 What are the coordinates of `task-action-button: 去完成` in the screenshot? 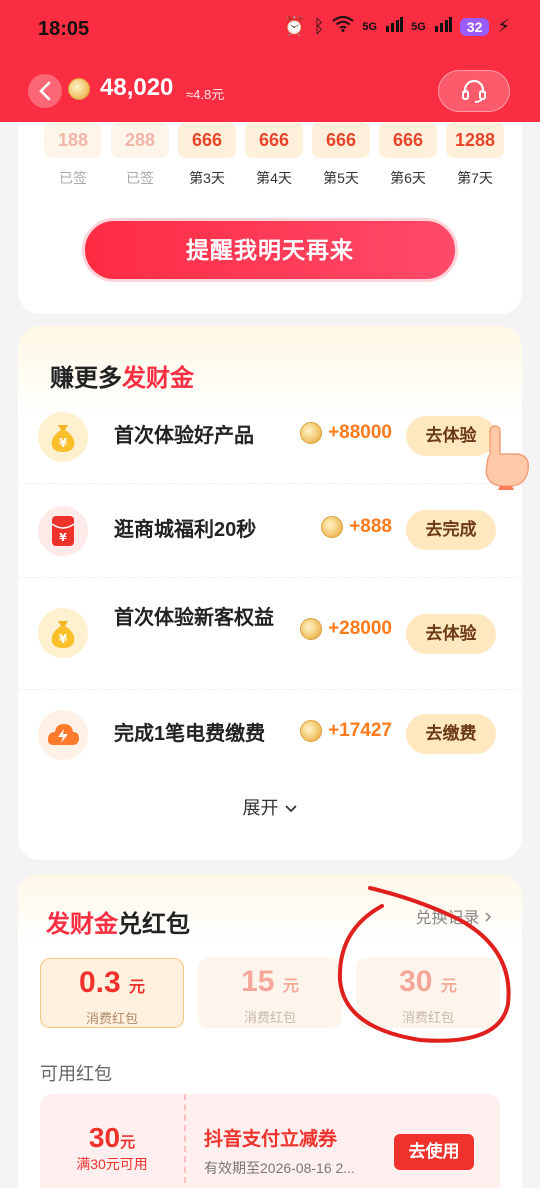 It's located at (451, 530).